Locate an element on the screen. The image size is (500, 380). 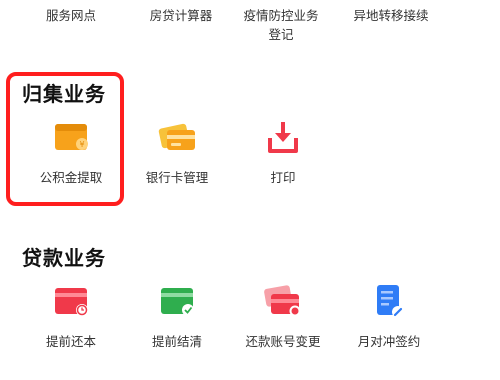
bank-card-management-label: 银行卡管理 is located at coordinates (177, 177).